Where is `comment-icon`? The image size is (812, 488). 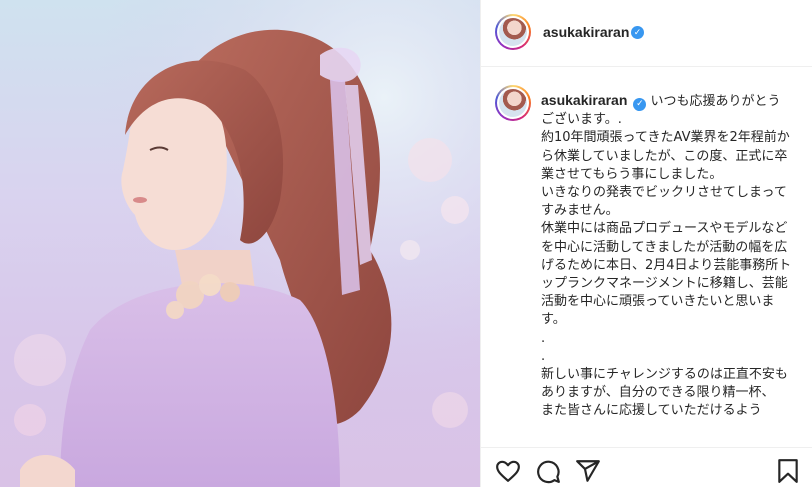 comment-icon is located at coordinates (548, 471).